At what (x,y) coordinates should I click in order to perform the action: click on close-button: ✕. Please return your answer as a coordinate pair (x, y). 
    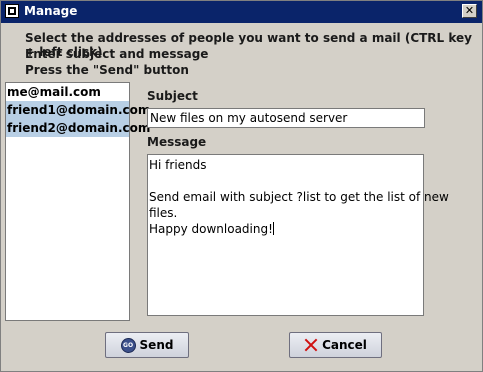
    Looking at the image, I should click on (469, 11).